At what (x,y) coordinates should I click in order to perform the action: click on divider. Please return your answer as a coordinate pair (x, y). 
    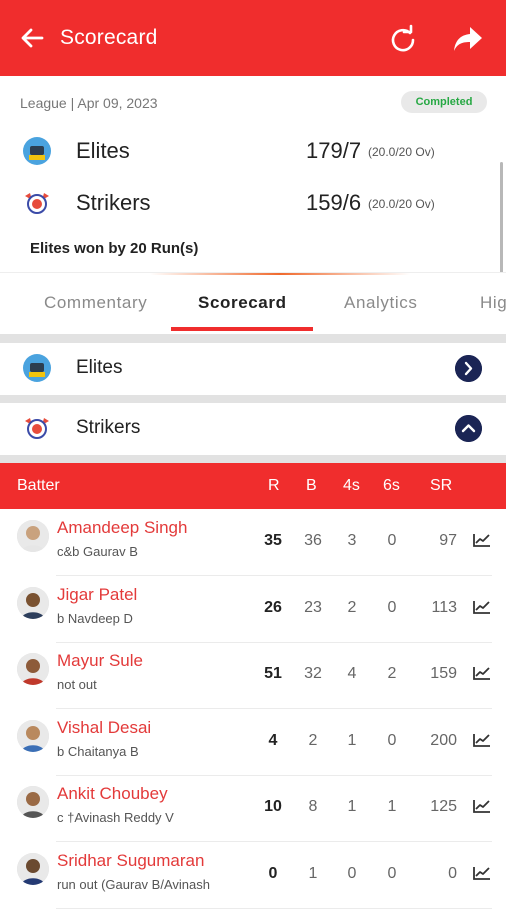
    Looking at the image, I should click on (280, 274).